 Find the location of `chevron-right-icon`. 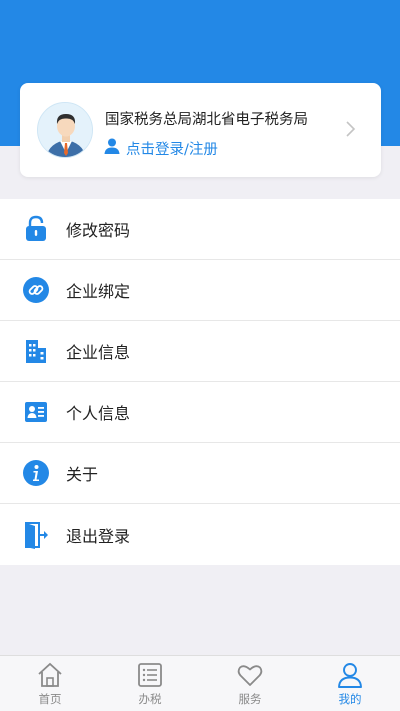

chevron-right-icon is located at coordinates (350, 129).